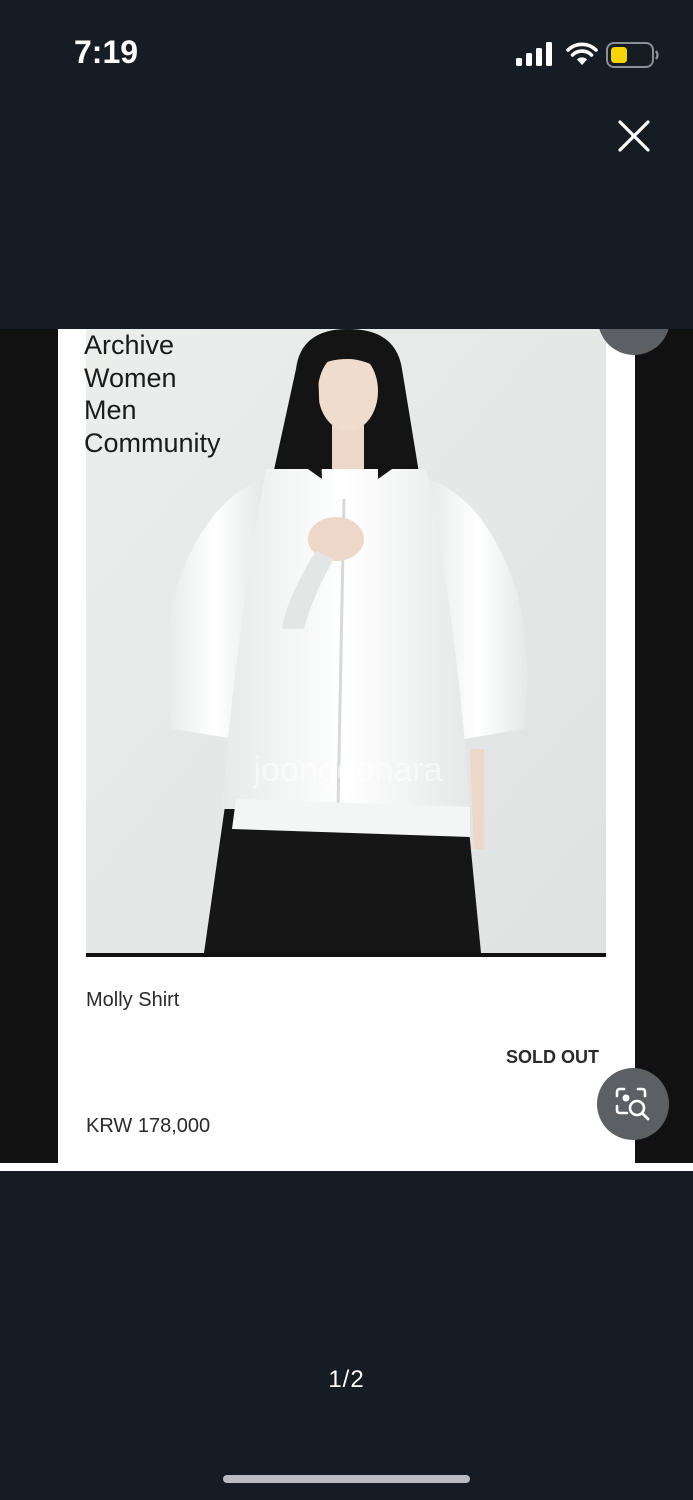  I want to click on nav-link-archive: Archive, so click(129, 345).